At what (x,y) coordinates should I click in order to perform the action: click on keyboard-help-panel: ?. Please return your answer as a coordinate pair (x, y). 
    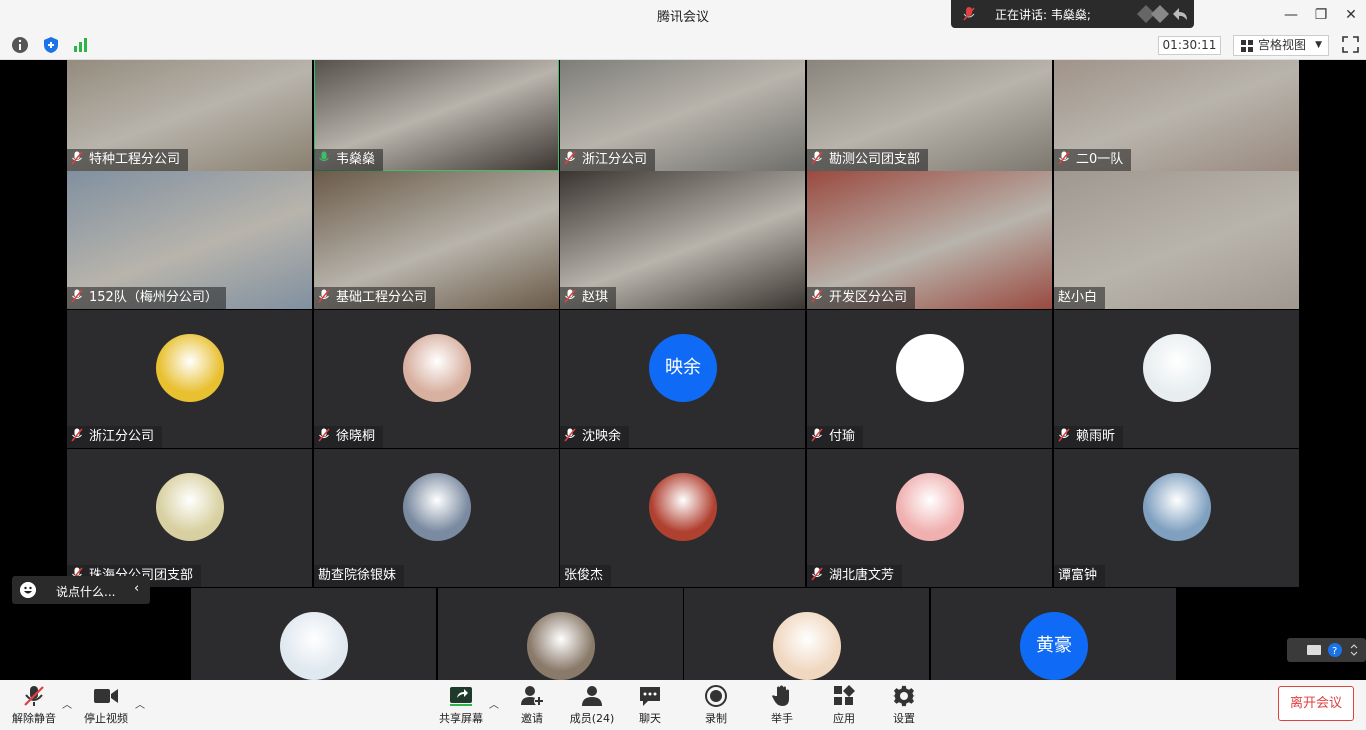
    Looking at the image, I should click on (1326, 650).